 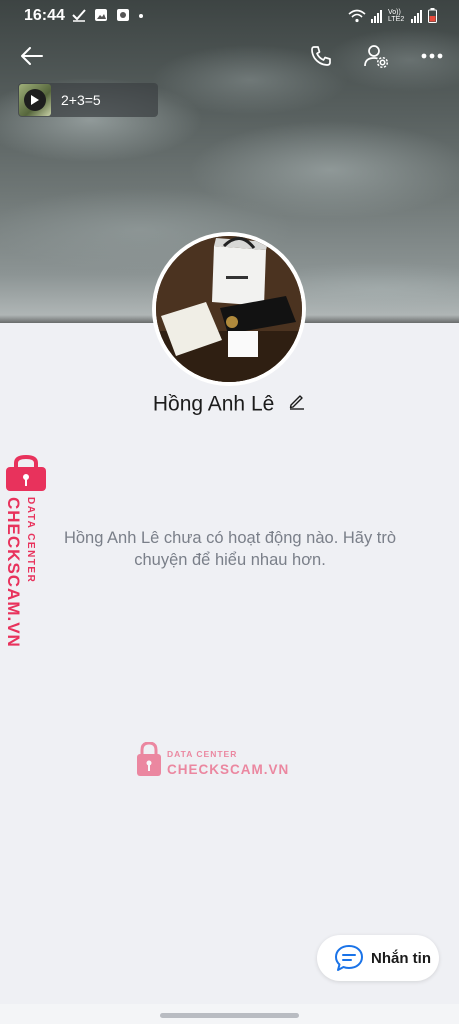 I want to click on play-icon, so click(x=35, y=100).